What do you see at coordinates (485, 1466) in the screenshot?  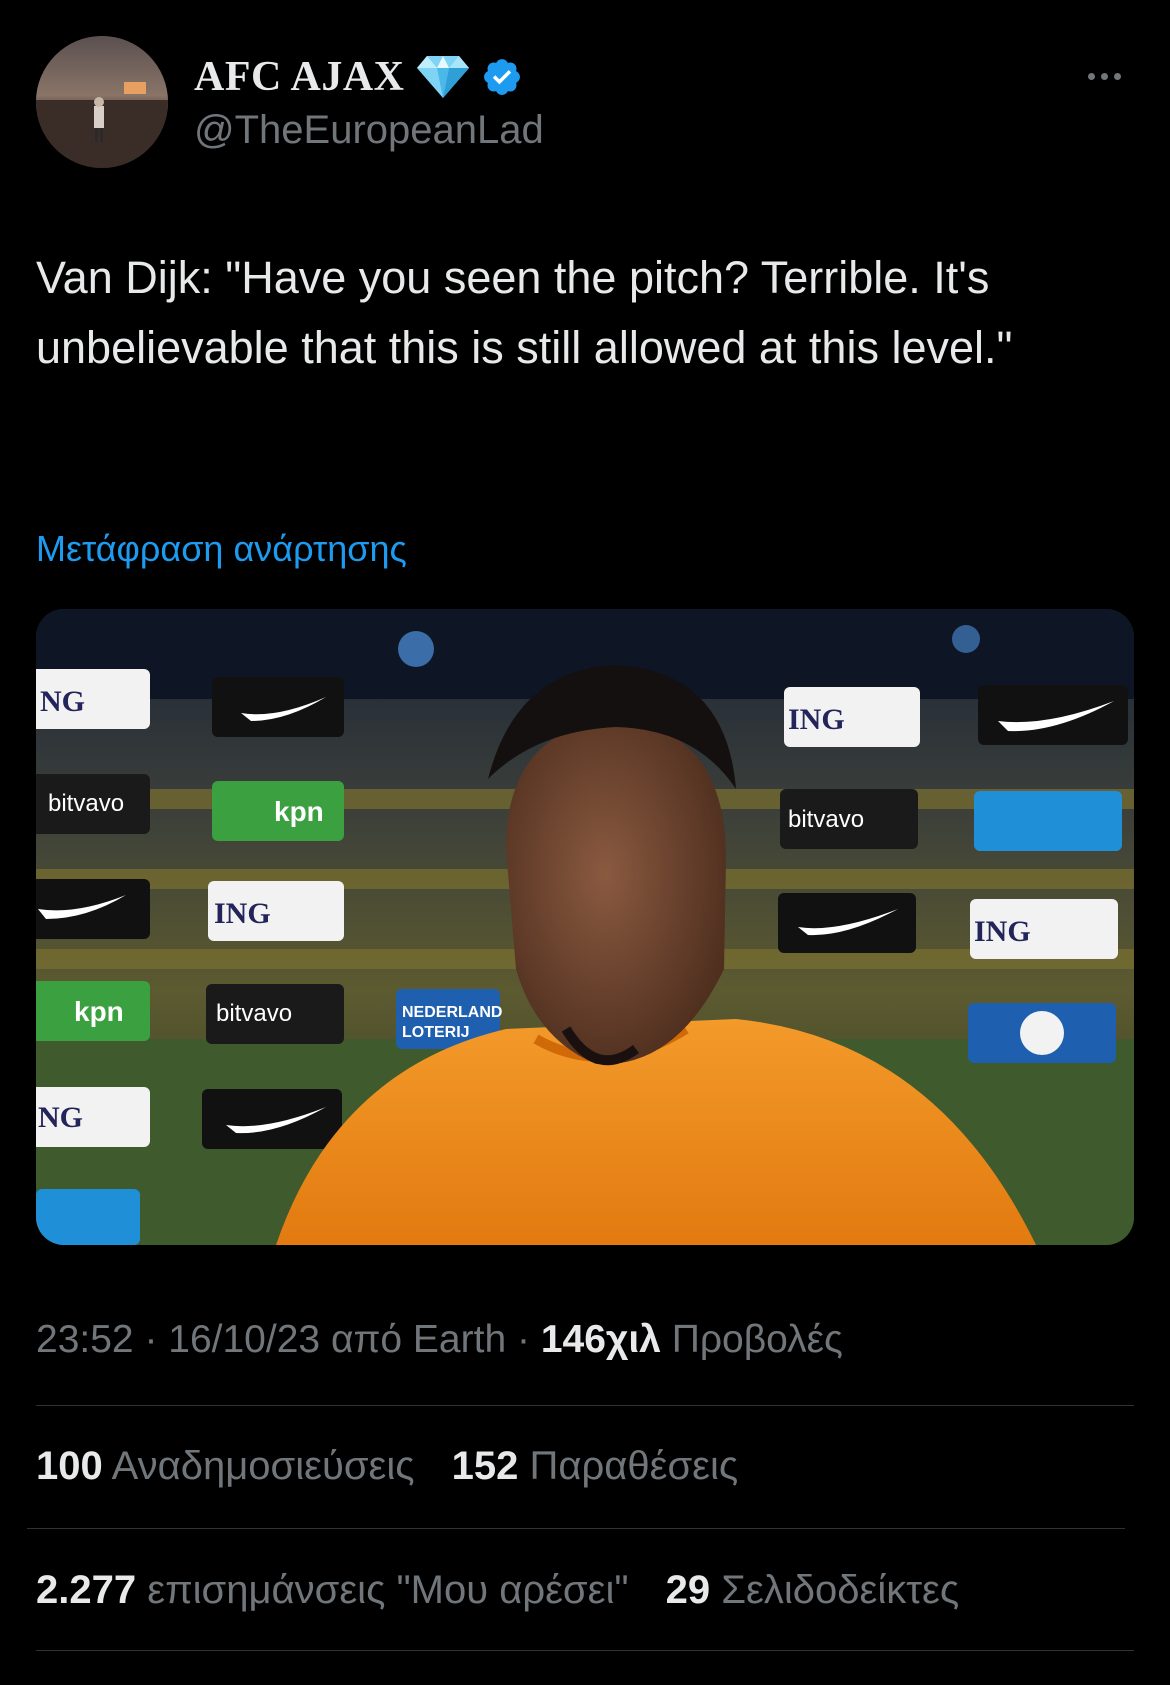 I see `quotes-count: 152` at bounding box center [485, 1466].